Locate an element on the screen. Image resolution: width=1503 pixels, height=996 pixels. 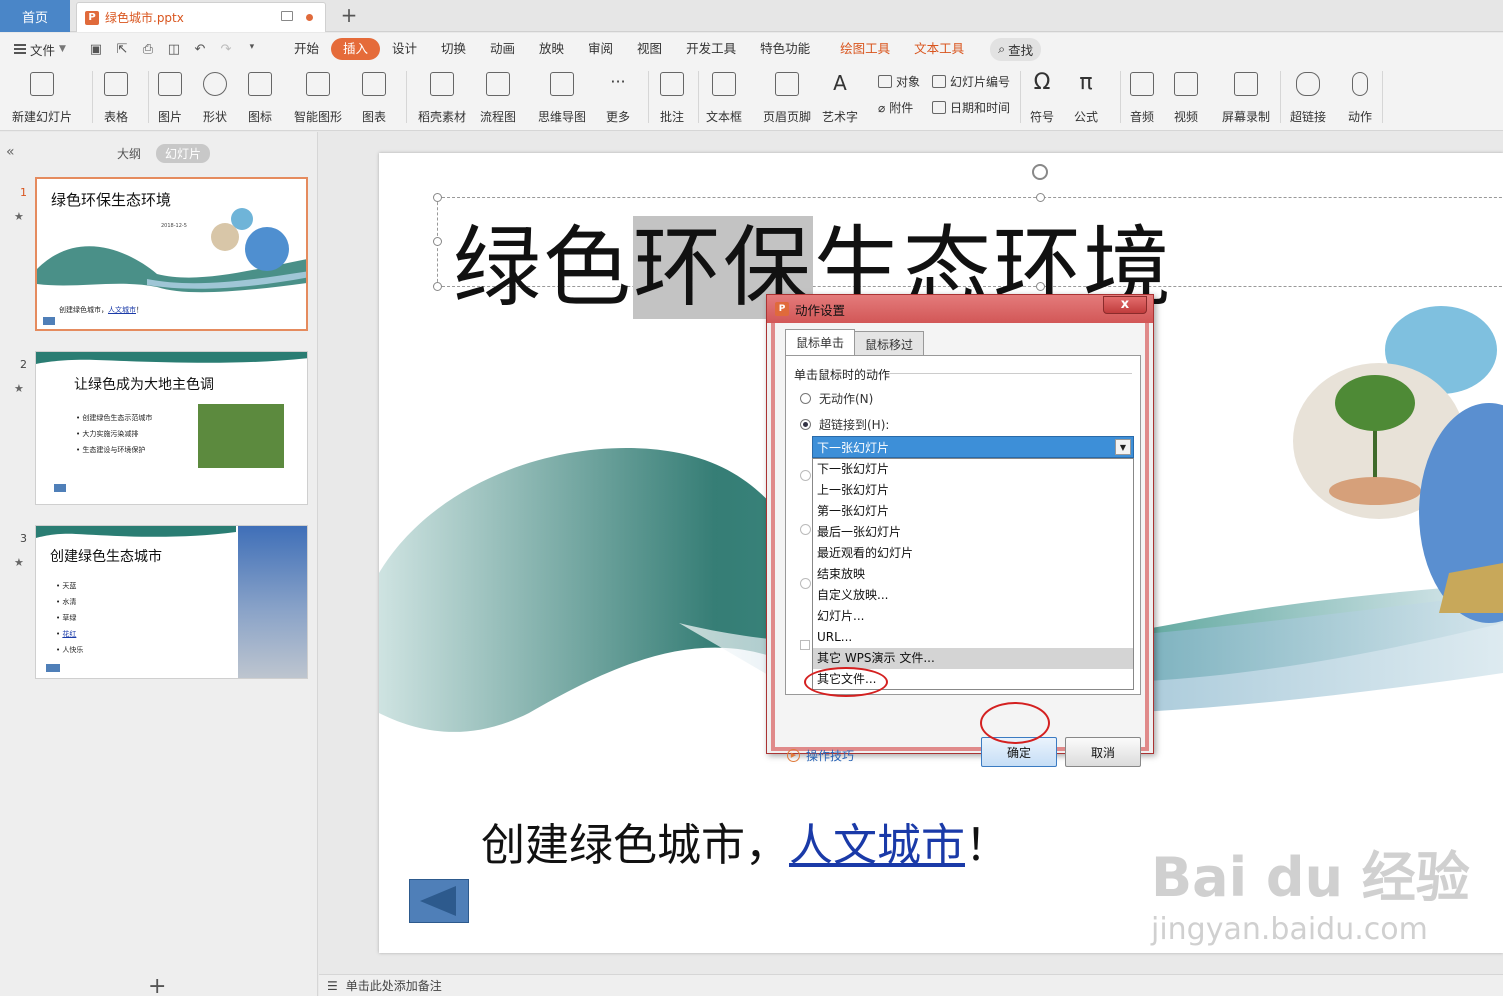
header-footer-button: 页眉页脚 is located at coordinates (787, 97).